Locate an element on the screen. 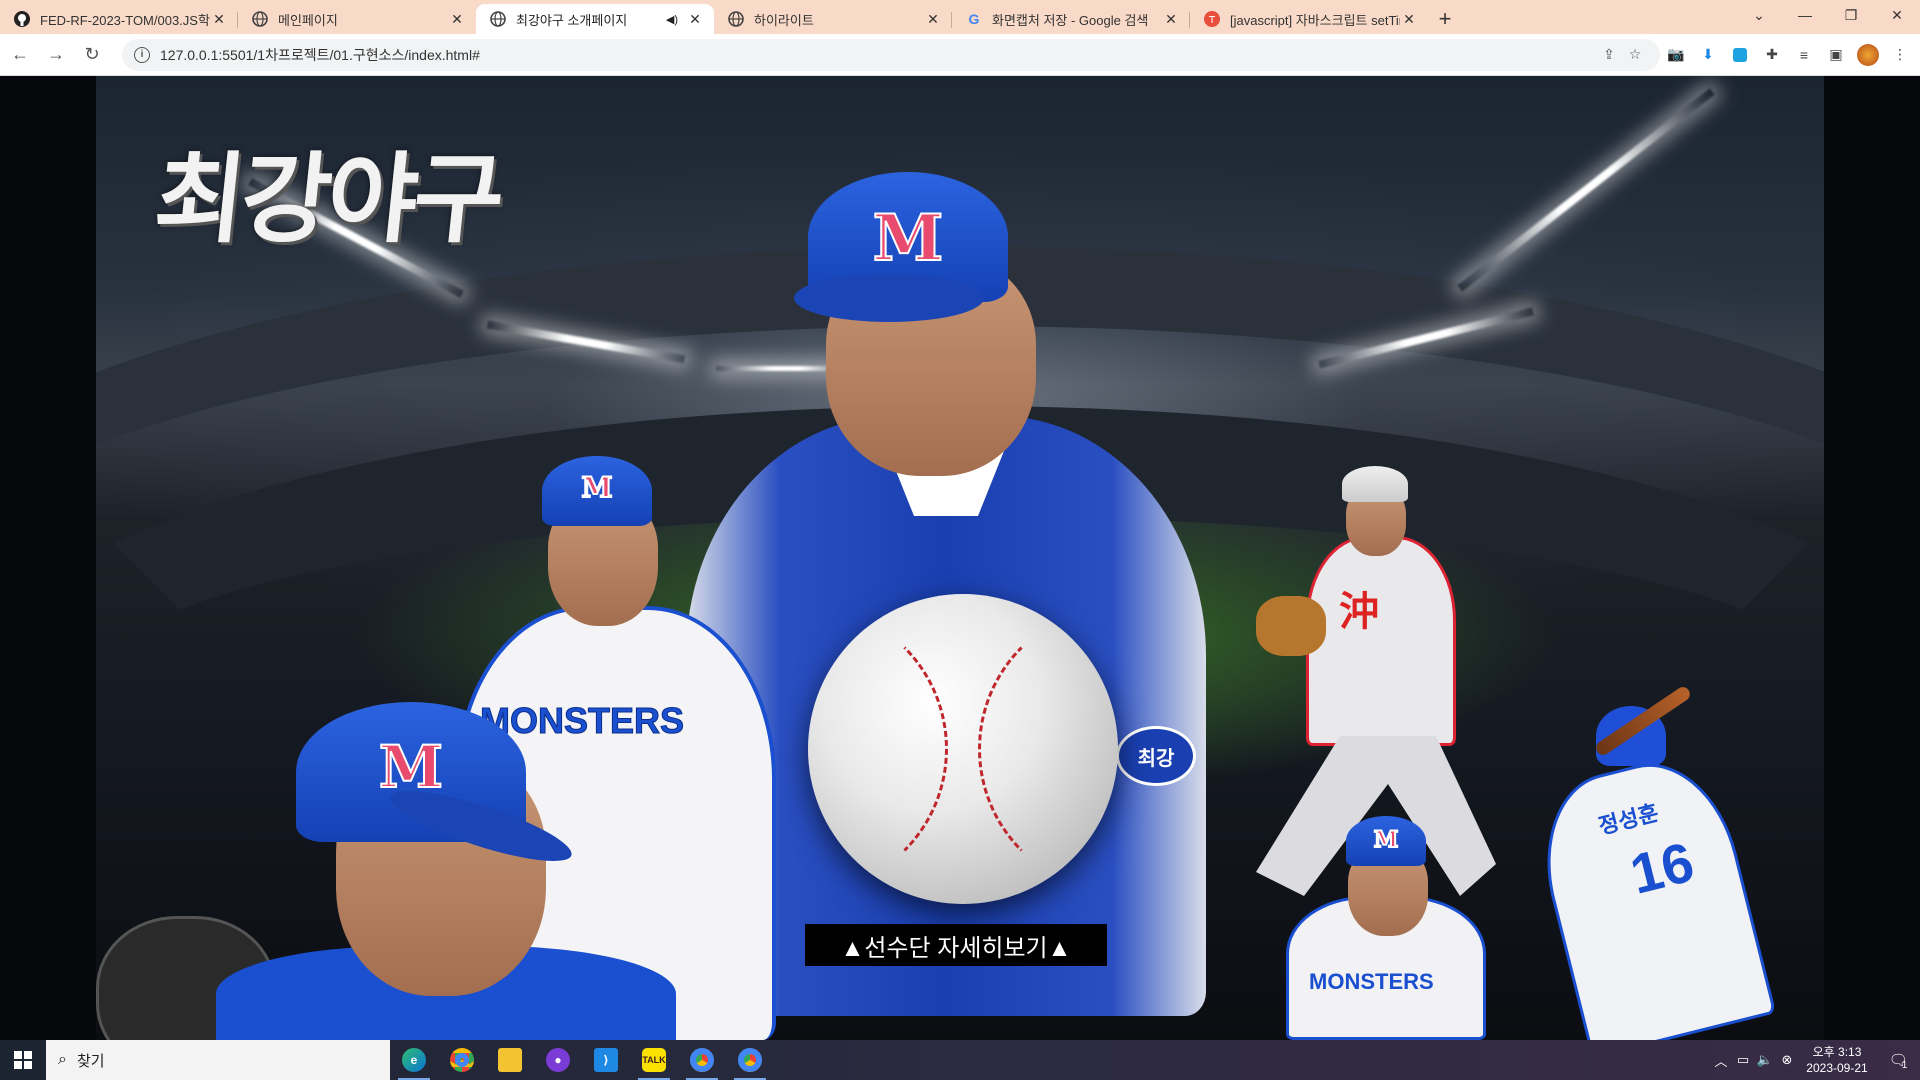 This screenshot has width=1920, height=1080. pitcher-glove is located at coordinates (1291, 626).